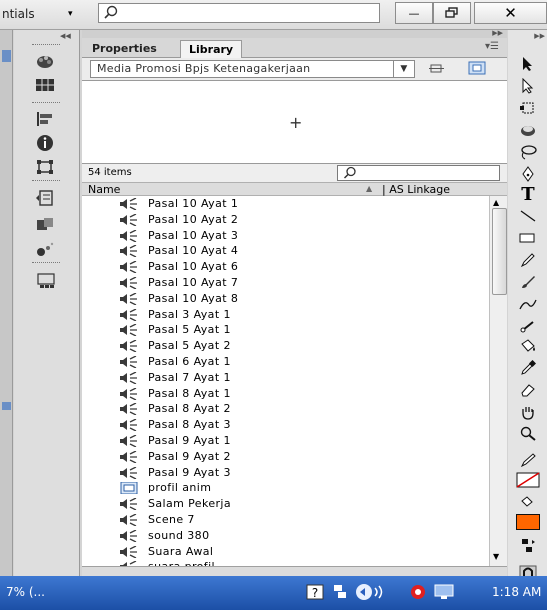  I want to click on library-item: Pasal 3 Ayat 1, so click(285, 315).